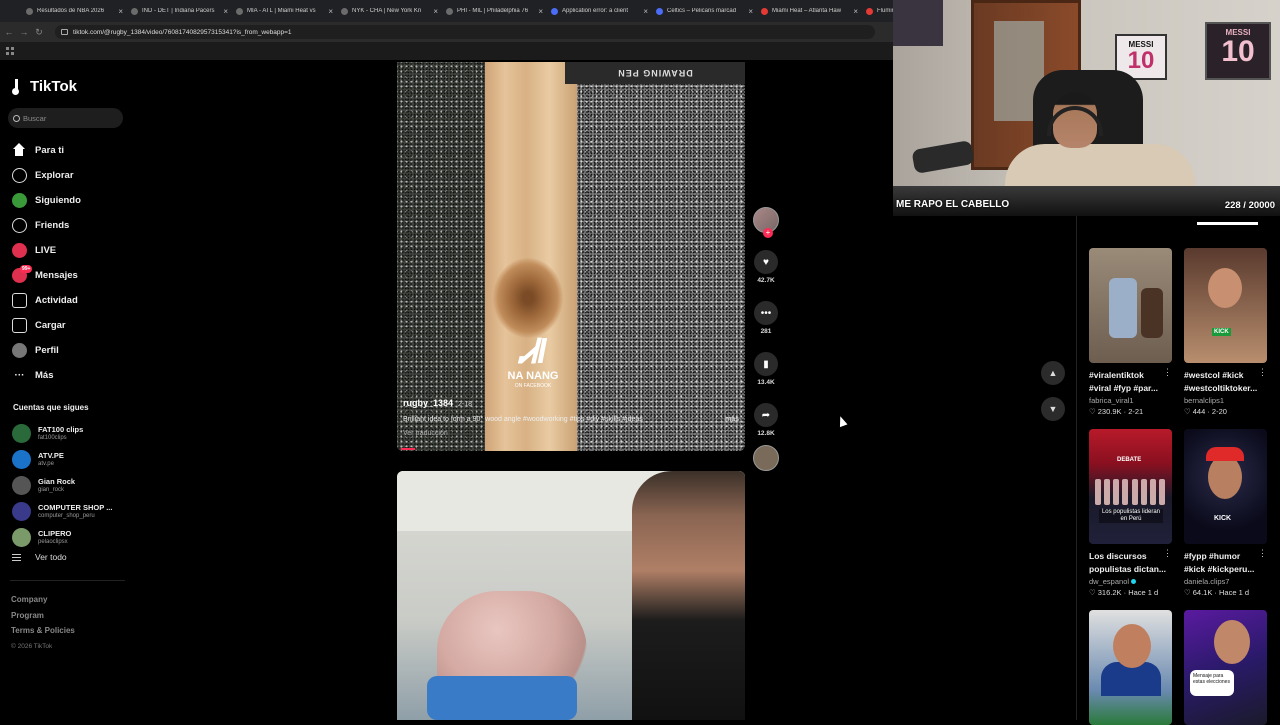 The width and height of the screenshot is (1280, 725). I want to click on video-author: dw_espanol, so click(1130, 581).